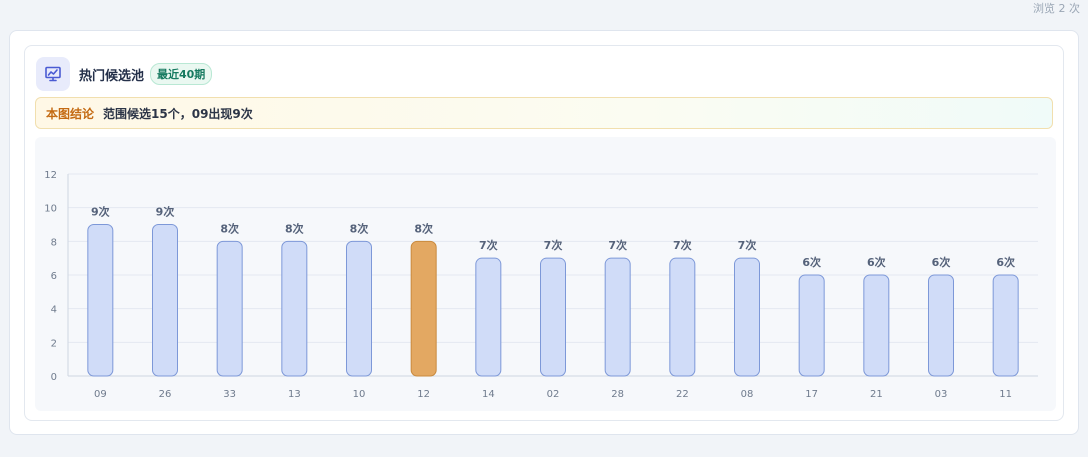  Describe the element at coordinates (70, 113) in the screenshot. I see `conclusion-label: 本图结论` at that location.